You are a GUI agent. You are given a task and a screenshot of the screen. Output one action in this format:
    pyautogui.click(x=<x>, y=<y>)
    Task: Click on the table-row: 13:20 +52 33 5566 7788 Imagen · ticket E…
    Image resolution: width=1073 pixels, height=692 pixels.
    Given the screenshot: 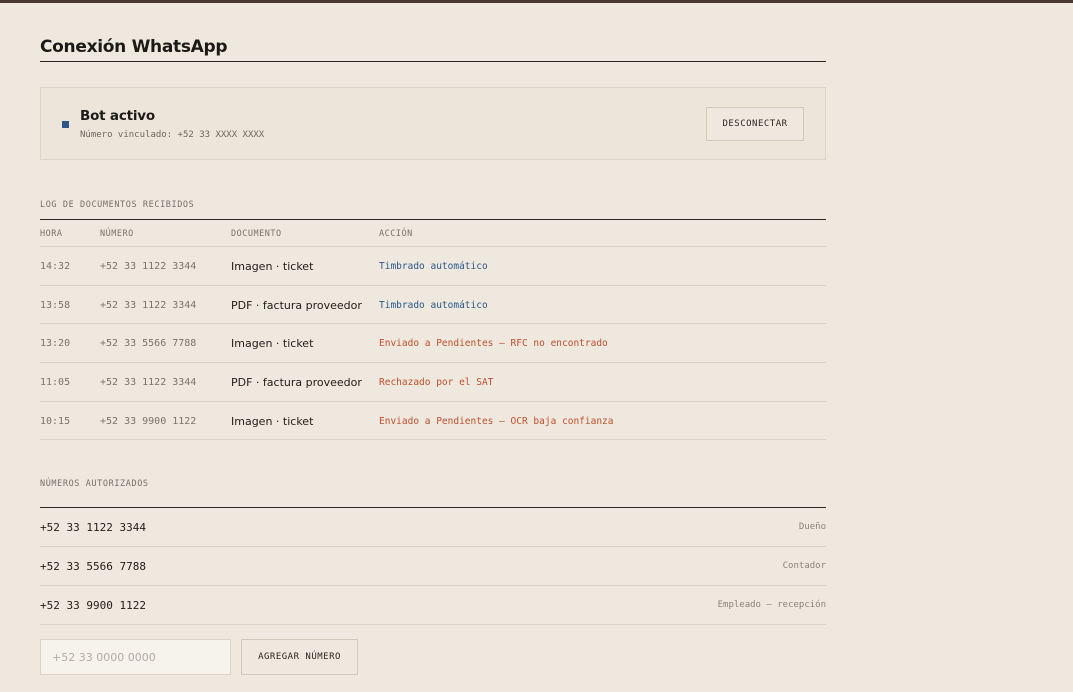 What is the action you would take?
    pyautogui.click(x=433, y=344)
    